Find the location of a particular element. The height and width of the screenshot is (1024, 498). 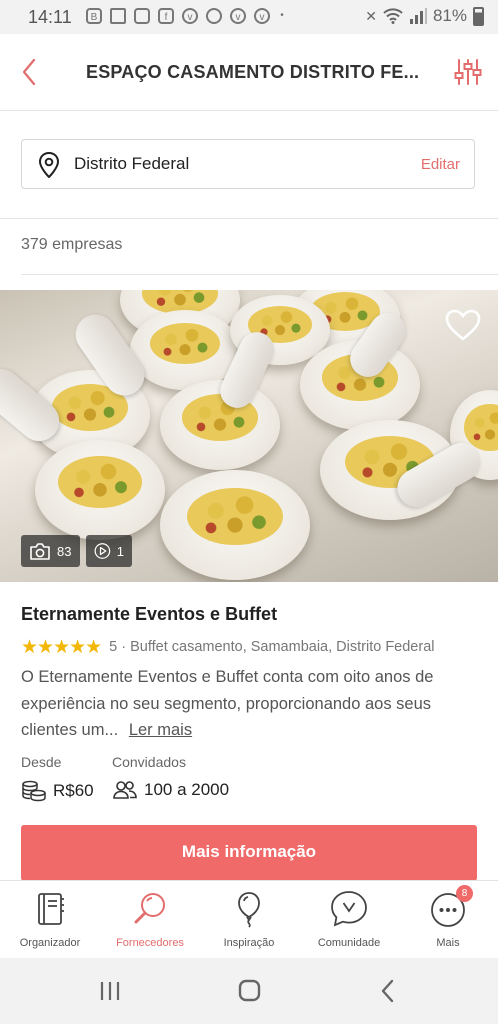

notification-icons: B f v v v • is located at coordinates (186, 16).